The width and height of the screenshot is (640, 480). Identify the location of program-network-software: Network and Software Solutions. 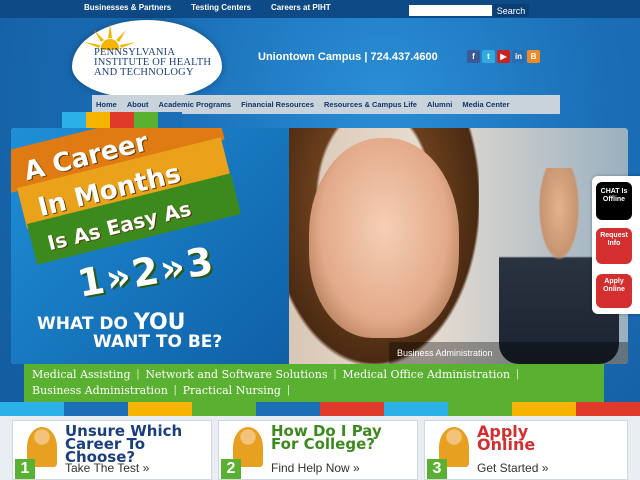
(236, 374).